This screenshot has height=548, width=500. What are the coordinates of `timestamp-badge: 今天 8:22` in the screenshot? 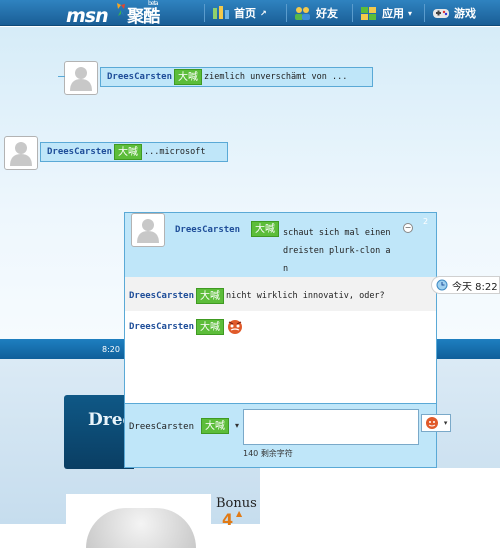 It's located at (465, 285).